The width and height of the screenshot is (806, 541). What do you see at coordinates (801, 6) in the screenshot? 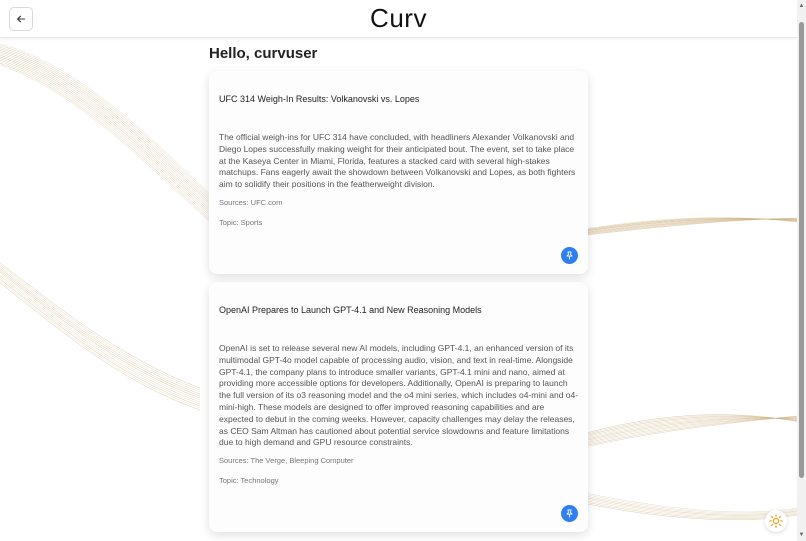
I see `scroll-up-icon: ▲` at bounding box center [801, 6].